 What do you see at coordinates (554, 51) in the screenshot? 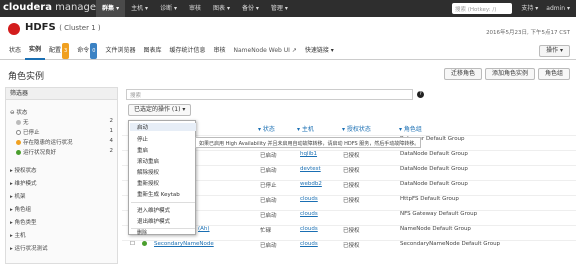
I see `actions-button: 操作 ▾` at bounding box center [554, 51].